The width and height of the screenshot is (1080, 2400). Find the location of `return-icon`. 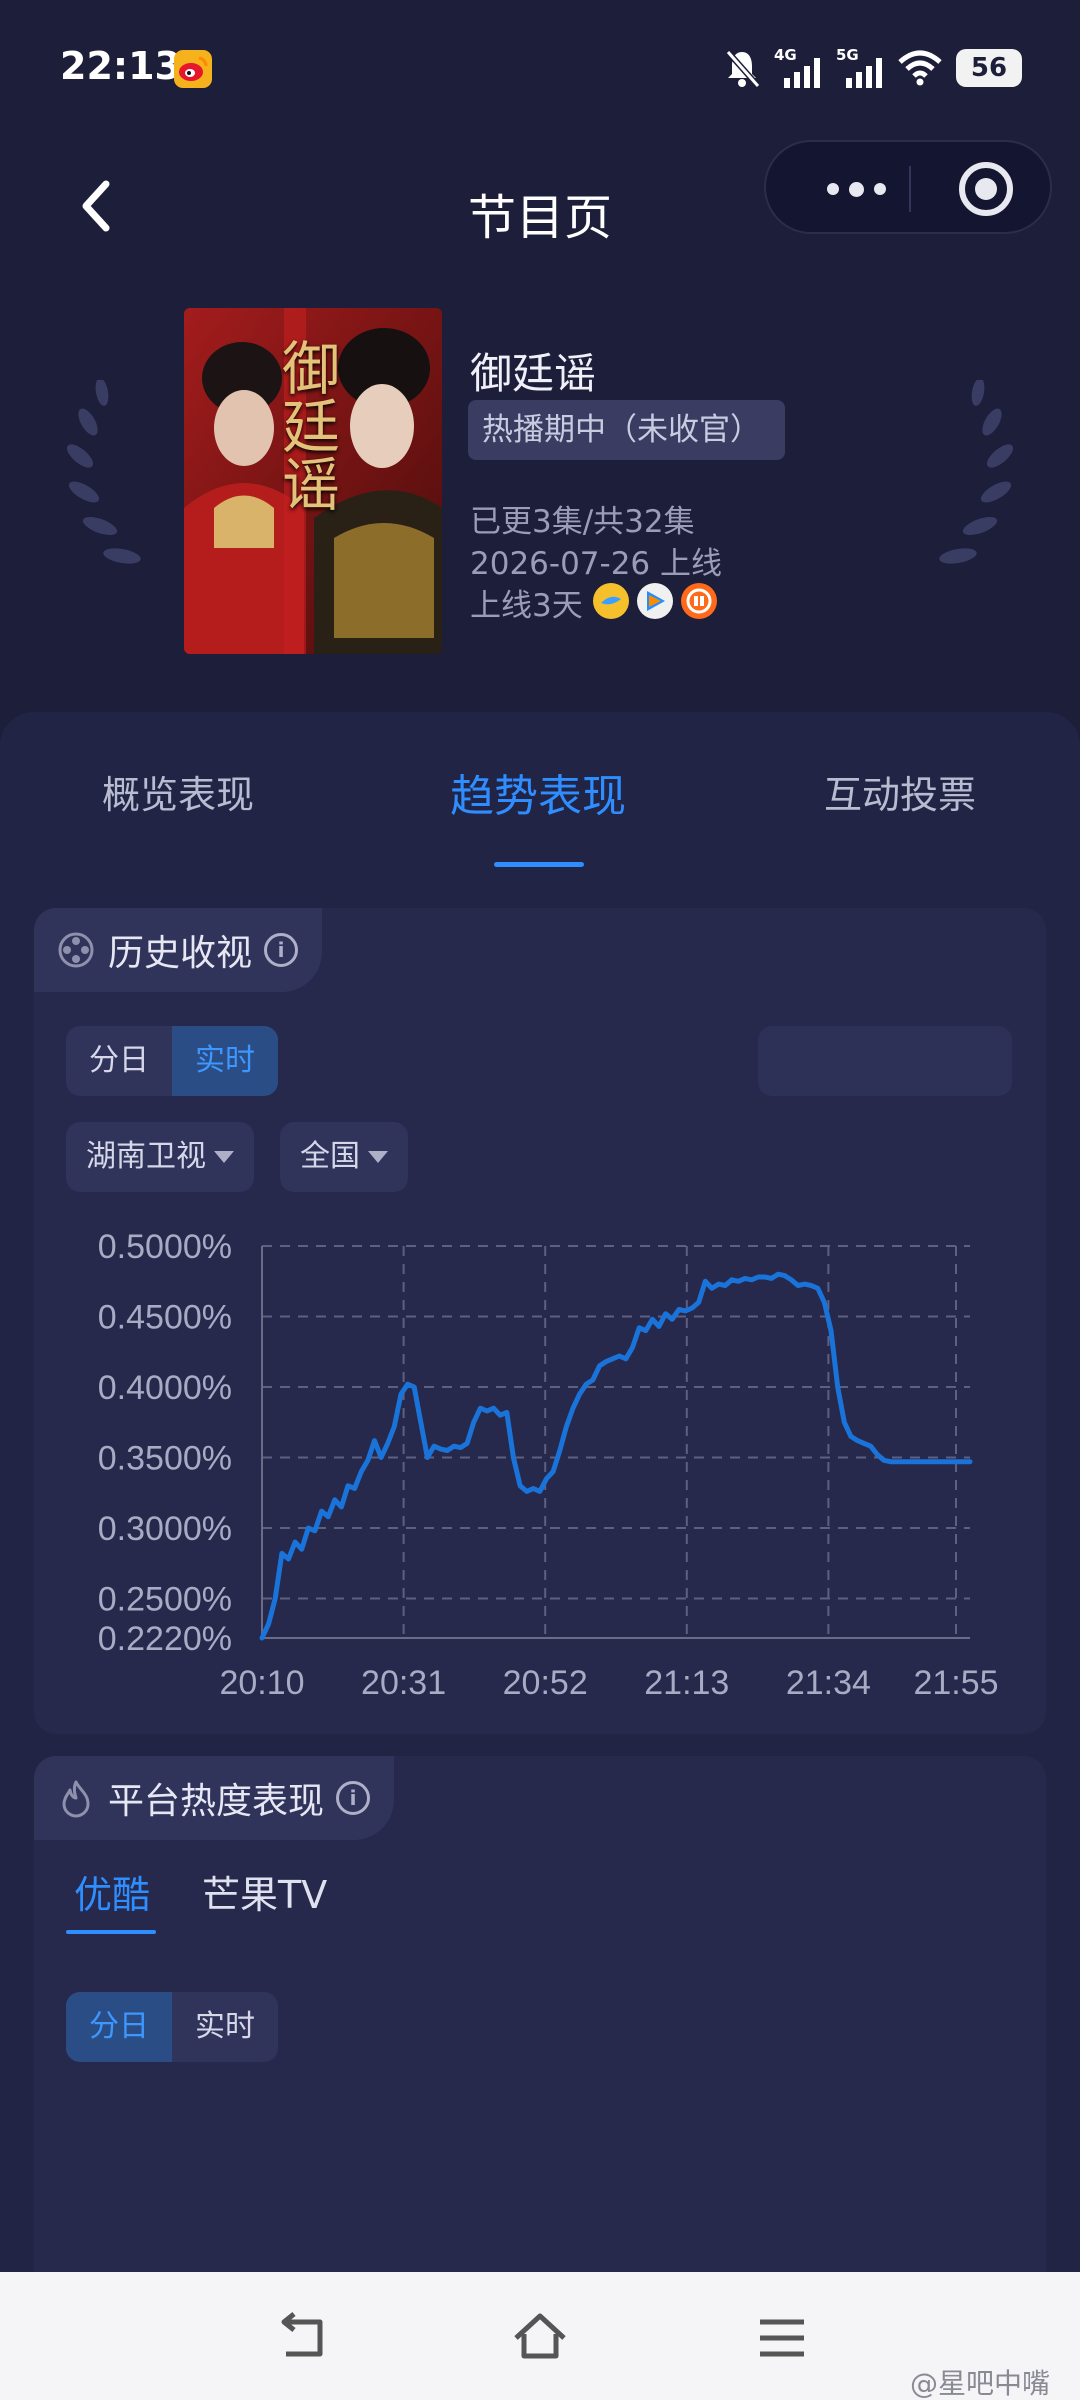

return-icon is located at coordinates (302, 2334).